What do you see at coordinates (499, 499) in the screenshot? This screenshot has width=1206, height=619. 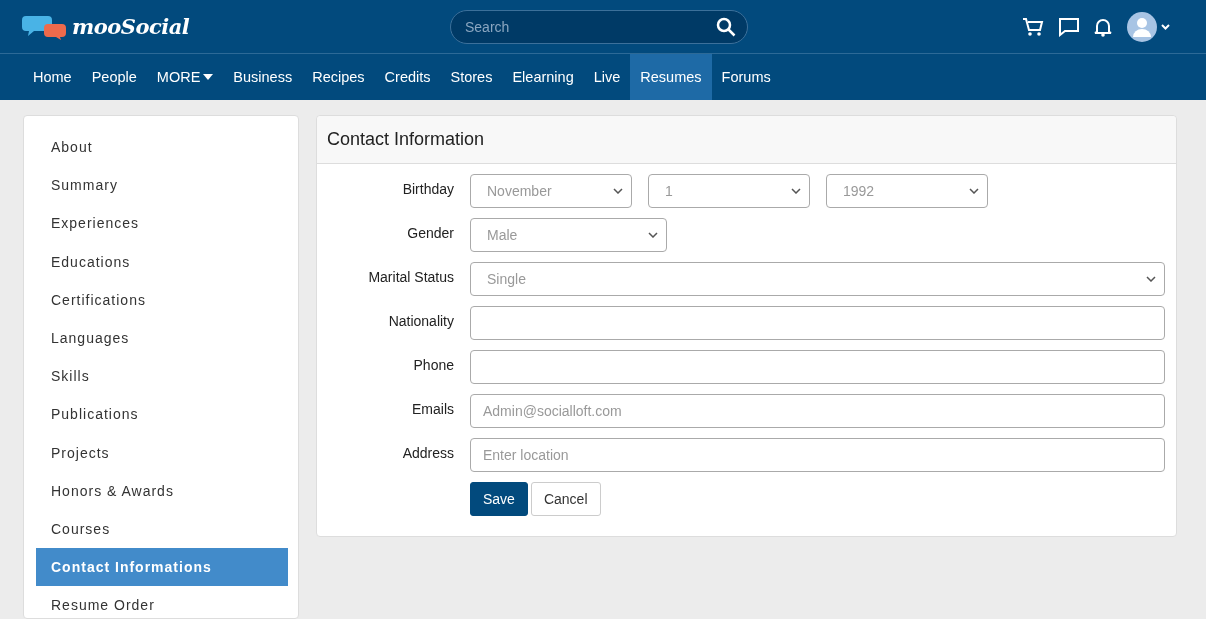 I see `save-button: Save` at bounding box center [499, 499].